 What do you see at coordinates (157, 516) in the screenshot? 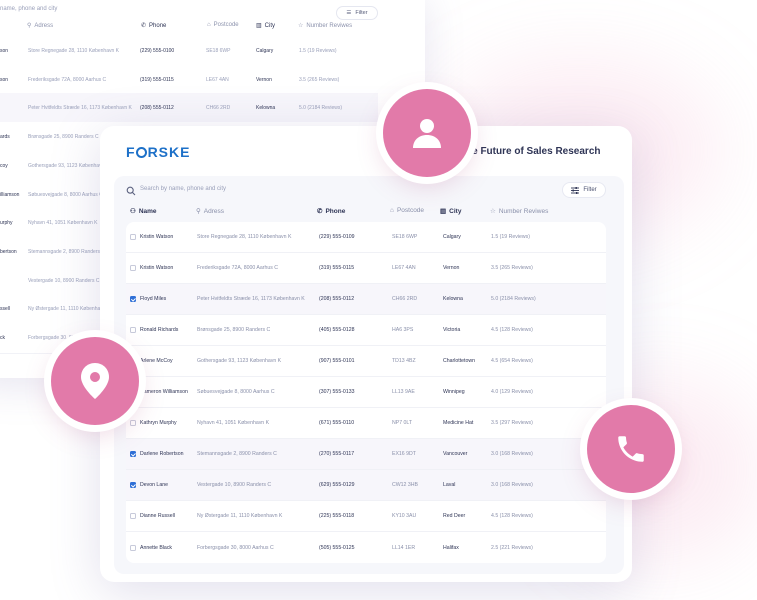
I see `cell-name: Dianne Russell` at bounding box center [157, 516].